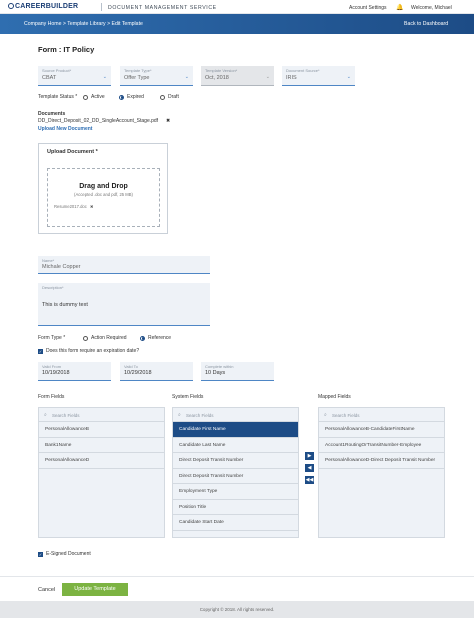  Describe the element at coordinates (72, 152) in the screenshot. I see `upload-document-title: Upload Document *` at that location.